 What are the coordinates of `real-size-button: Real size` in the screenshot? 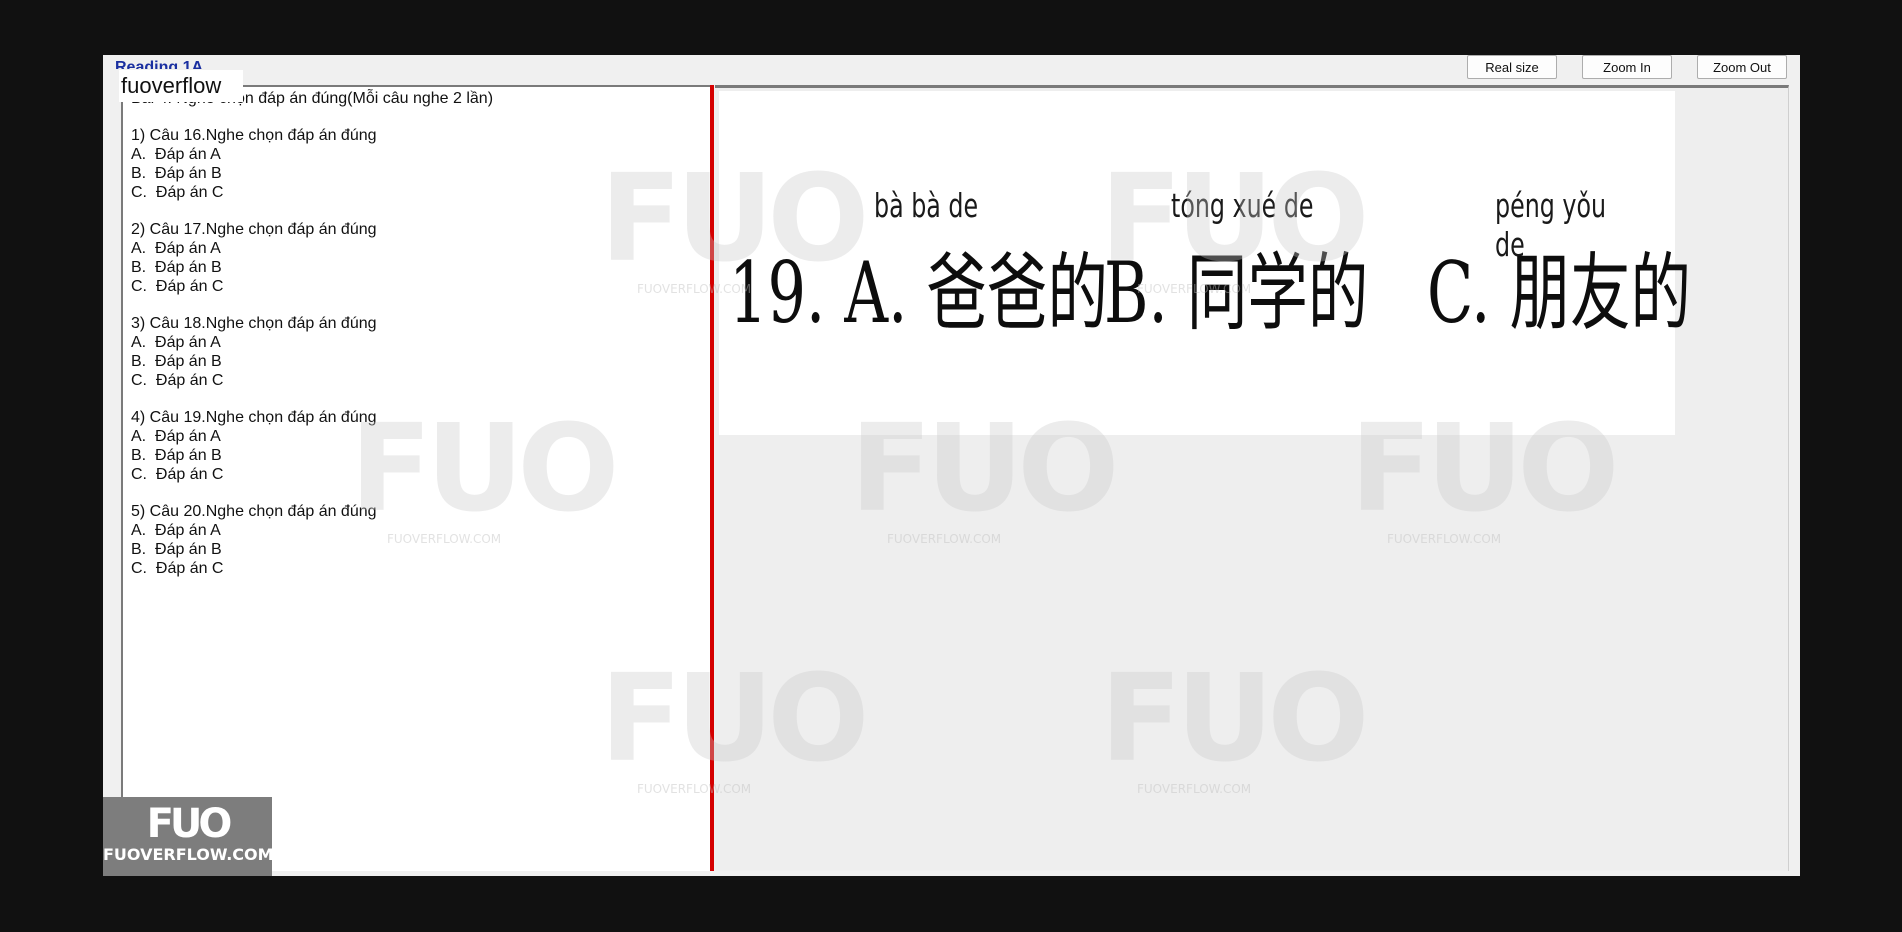 It's located at (1512, 67).